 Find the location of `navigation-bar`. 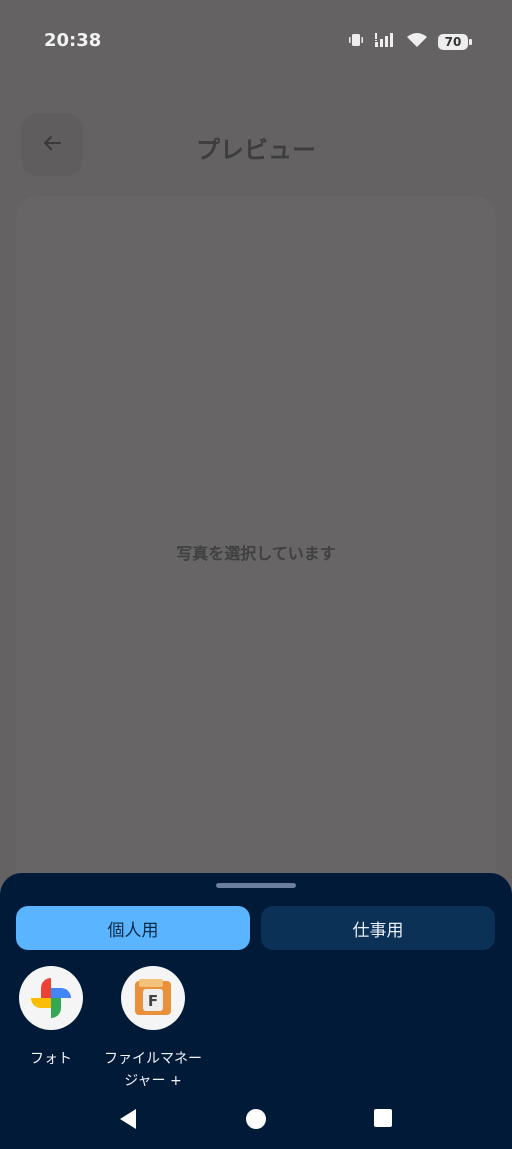

navigation-bar is located at coordinates (256, 1119).